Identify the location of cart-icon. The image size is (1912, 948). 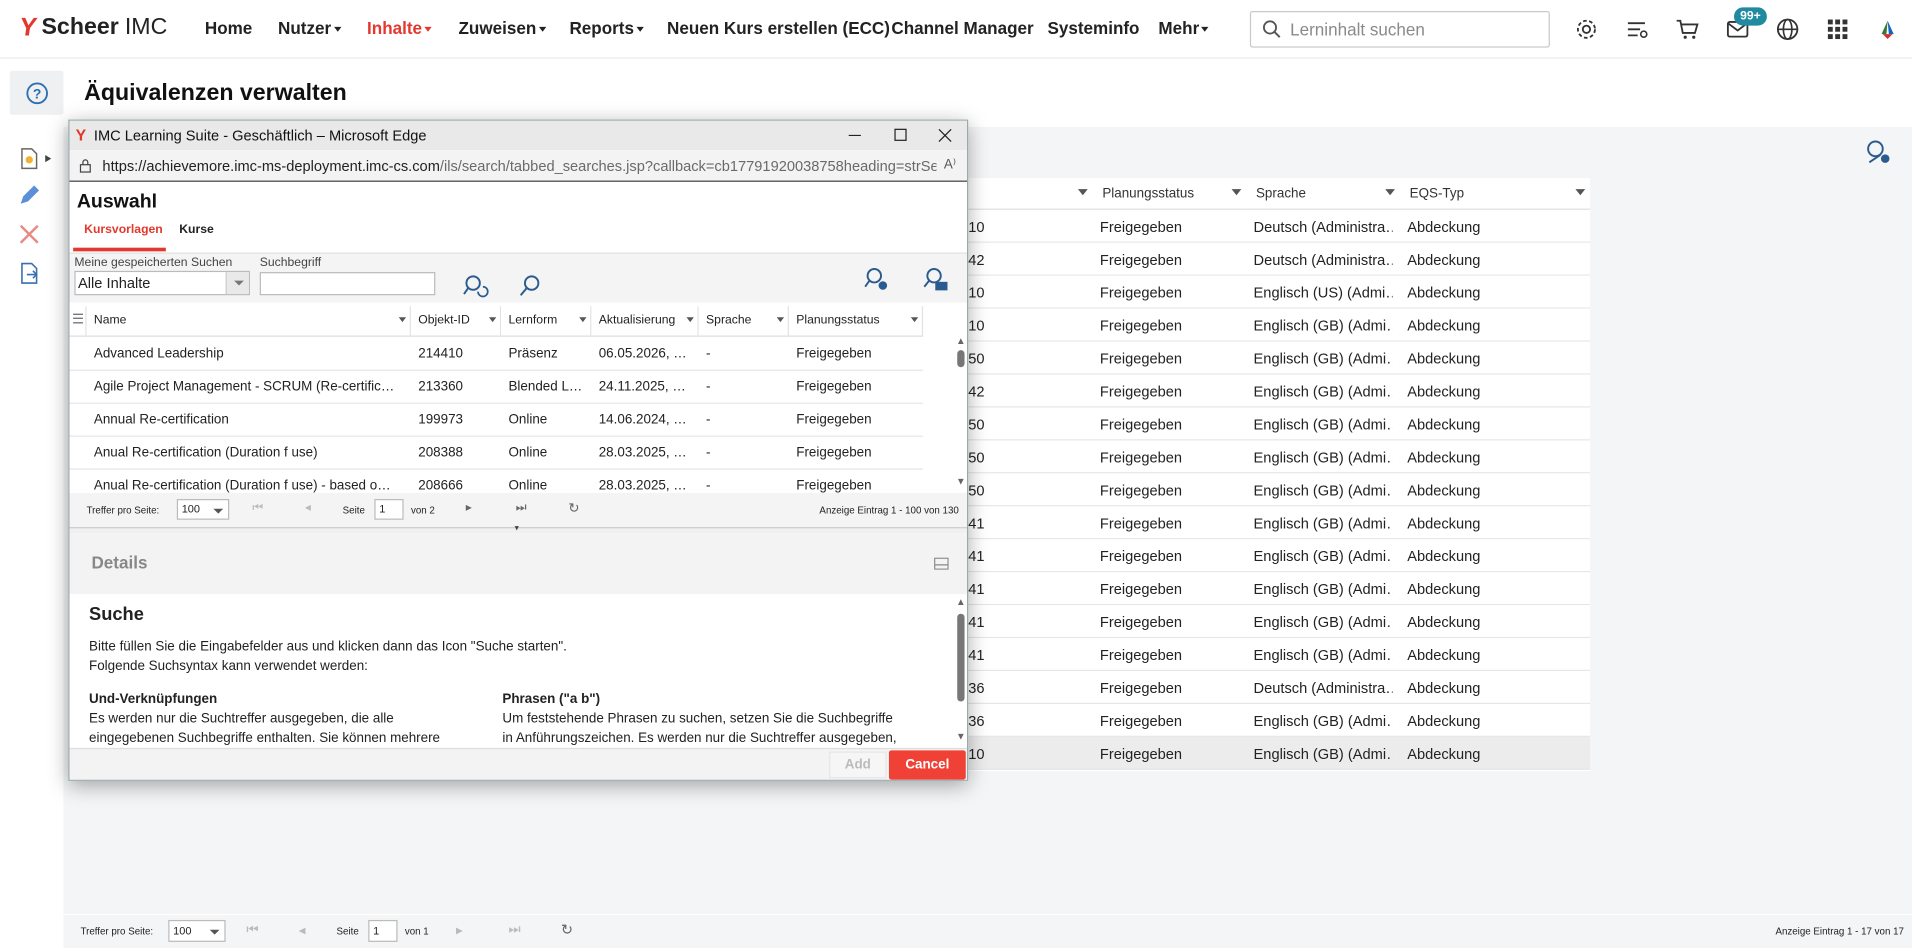
(1687, 29).